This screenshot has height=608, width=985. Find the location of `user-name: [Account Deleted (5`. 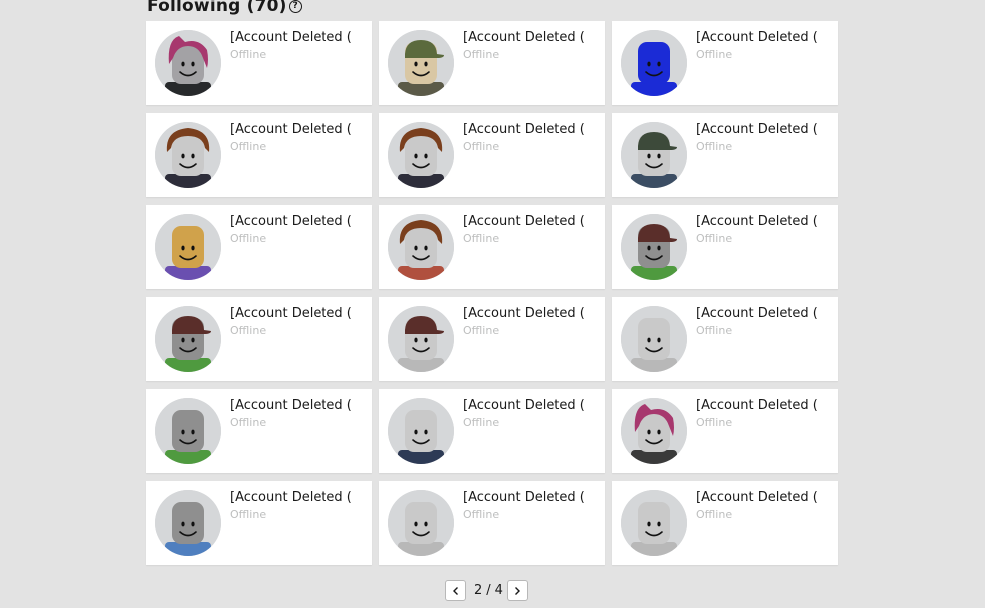

user-name: [Account Deleted (5 is located at coordinates (756, 37).